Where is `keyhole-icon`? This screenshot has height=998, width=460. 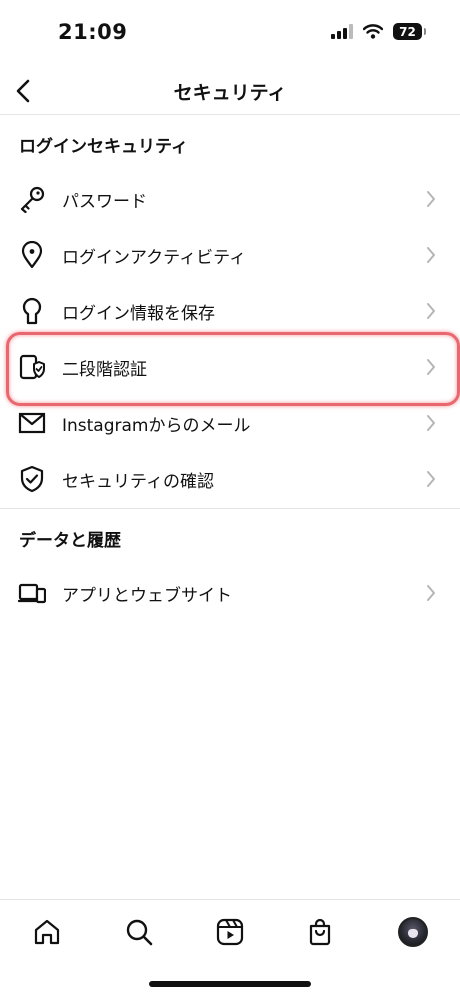 keyhole-icon is located at coordinates (32, 311).